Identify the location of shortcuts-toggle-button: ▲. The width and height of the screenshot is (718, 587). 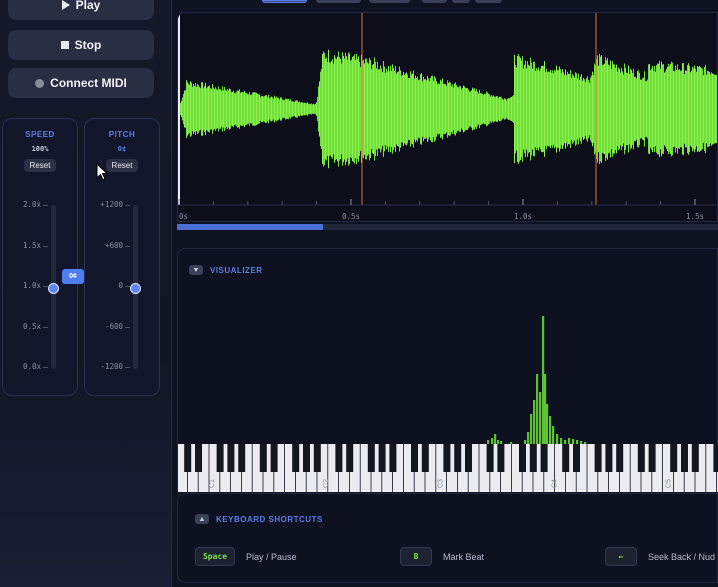
(202, 519).